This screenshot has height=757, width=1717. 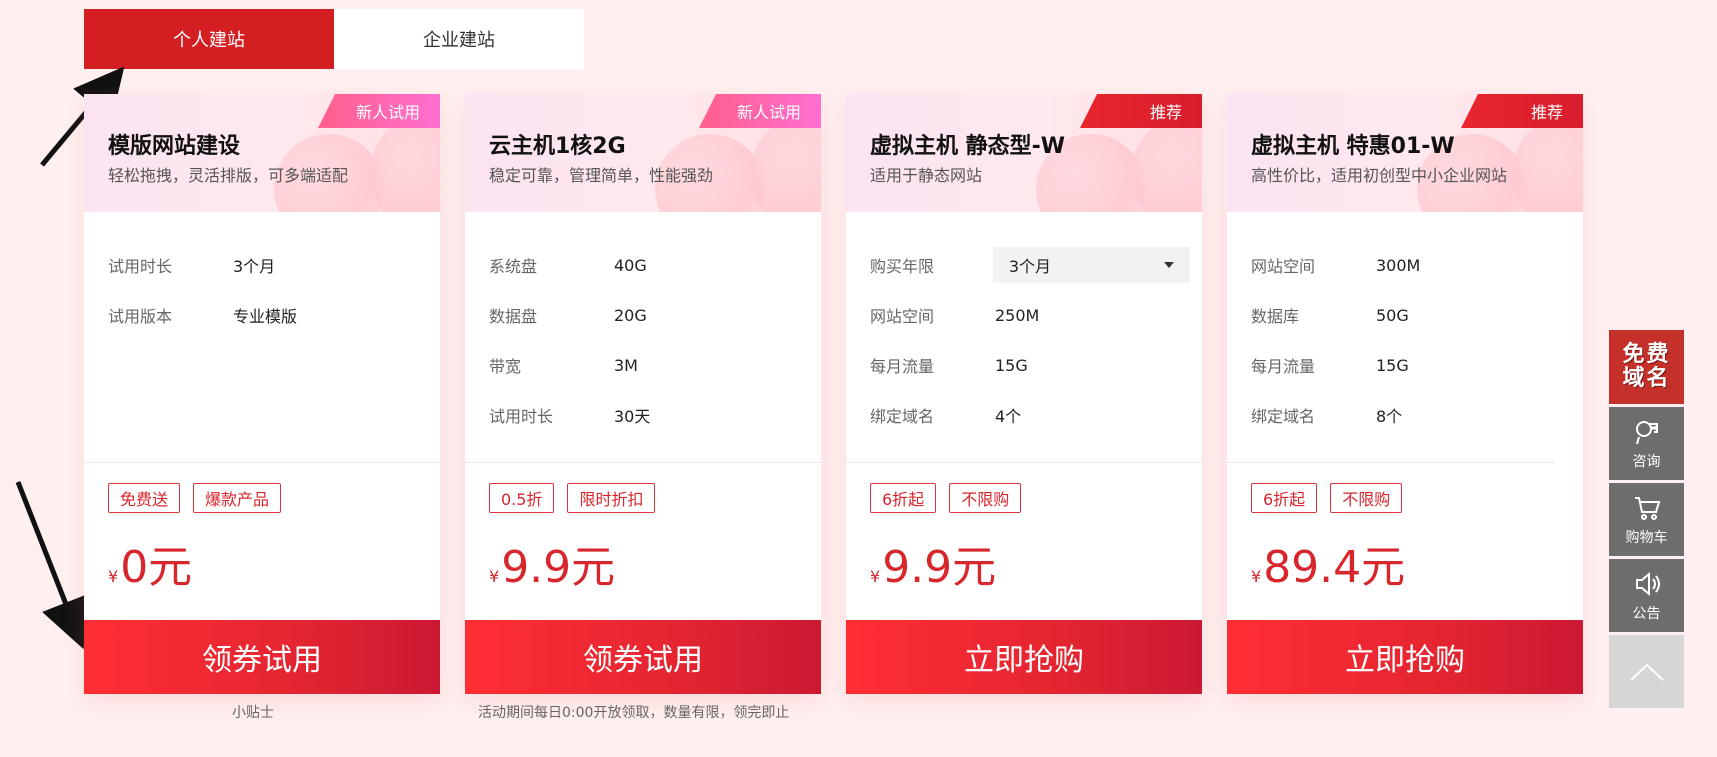 I want to click on purchase-period-select: 3个月, so click(x=1091, y=265).